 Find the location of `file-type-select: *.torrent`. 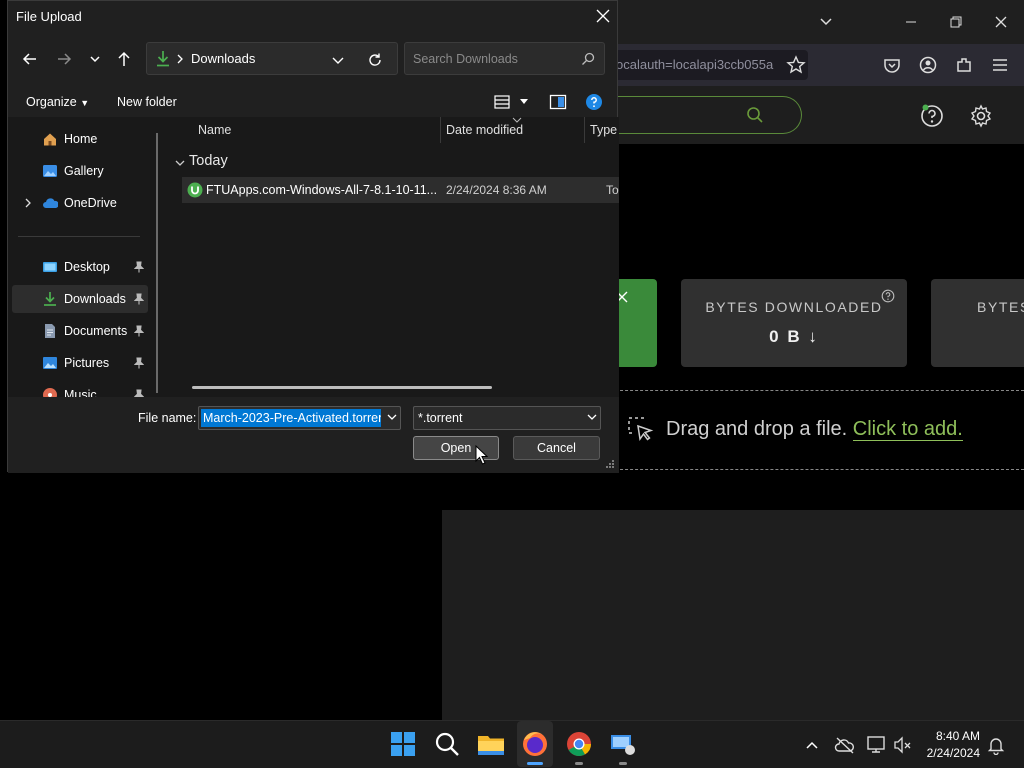

file-type-select: *.torrent is located at coordinates (507, 418).